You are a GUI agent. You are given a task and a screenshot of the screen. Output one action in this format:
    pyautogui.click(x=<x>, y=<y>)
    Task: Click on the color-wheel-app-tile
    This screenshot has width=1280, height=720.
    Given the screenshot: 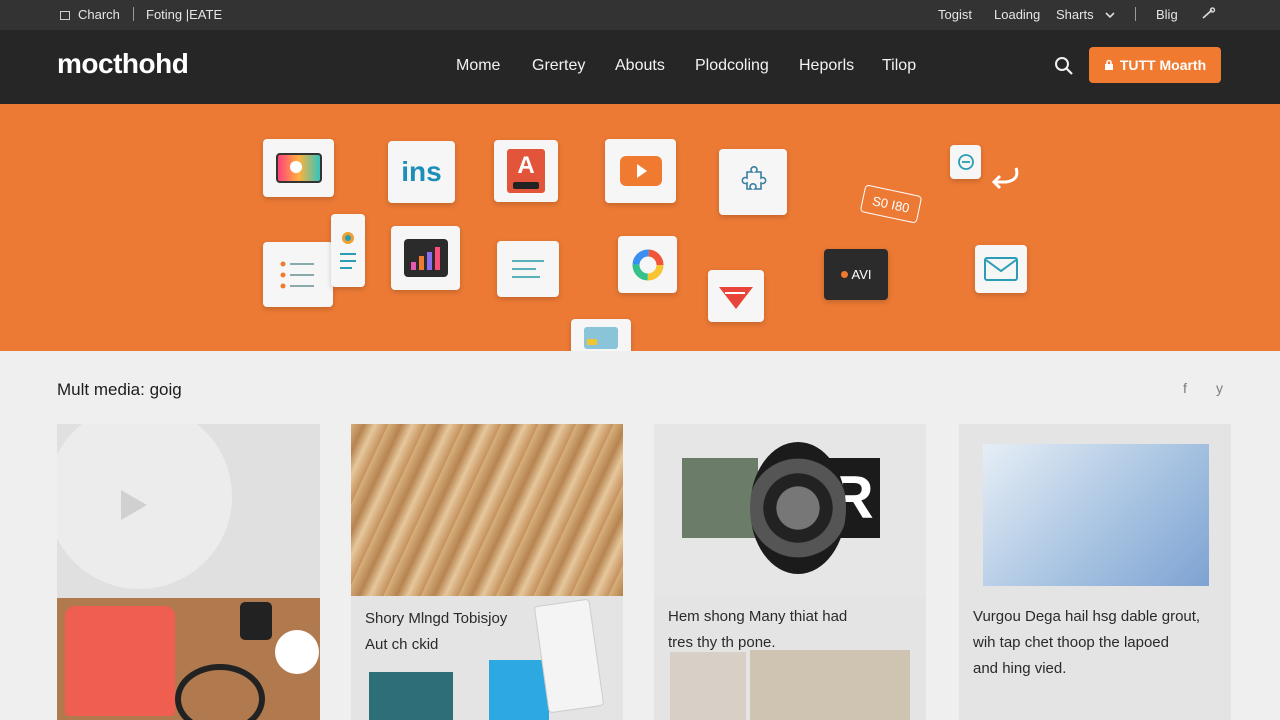 What is the action you would take?
    pyautogui.click(x=647, y=264)
    